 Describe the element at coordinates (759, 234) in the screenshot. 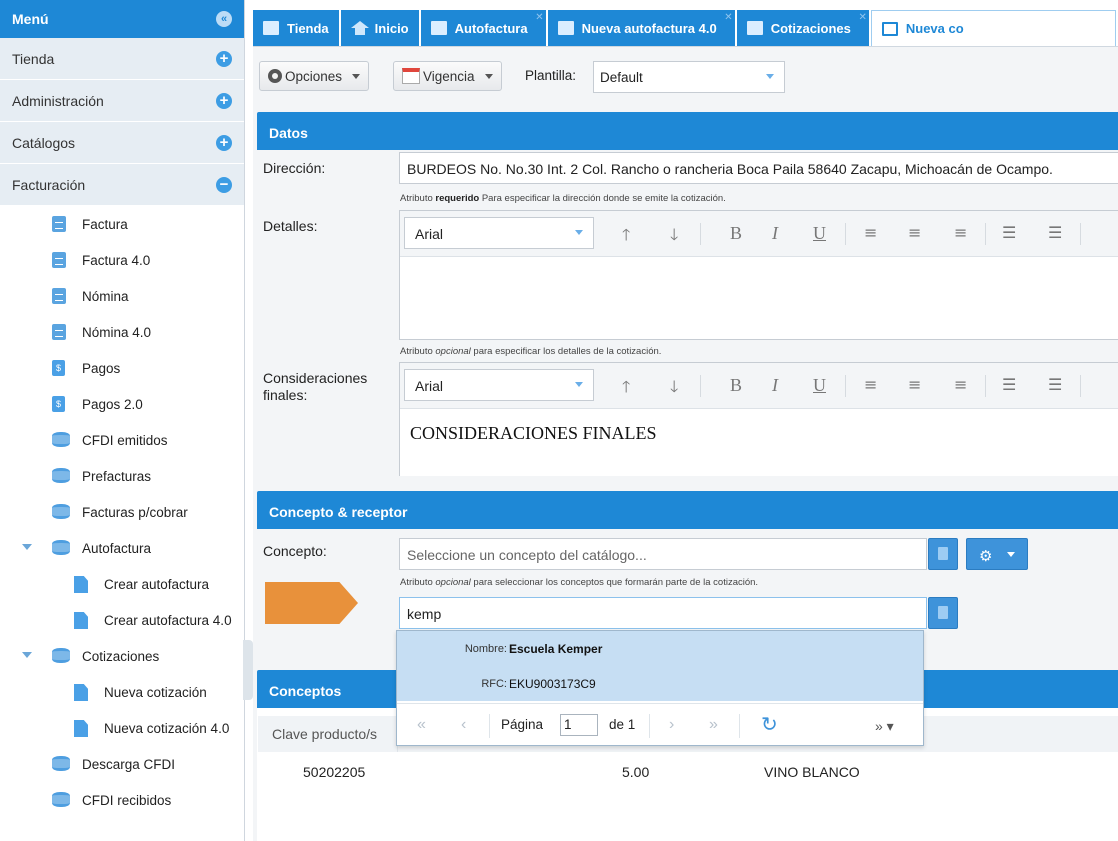

I see `detalles-toolbar: Arial 🡑 🡓 B I U ≡ ≡ ≡ ☰ ☰` at that location.